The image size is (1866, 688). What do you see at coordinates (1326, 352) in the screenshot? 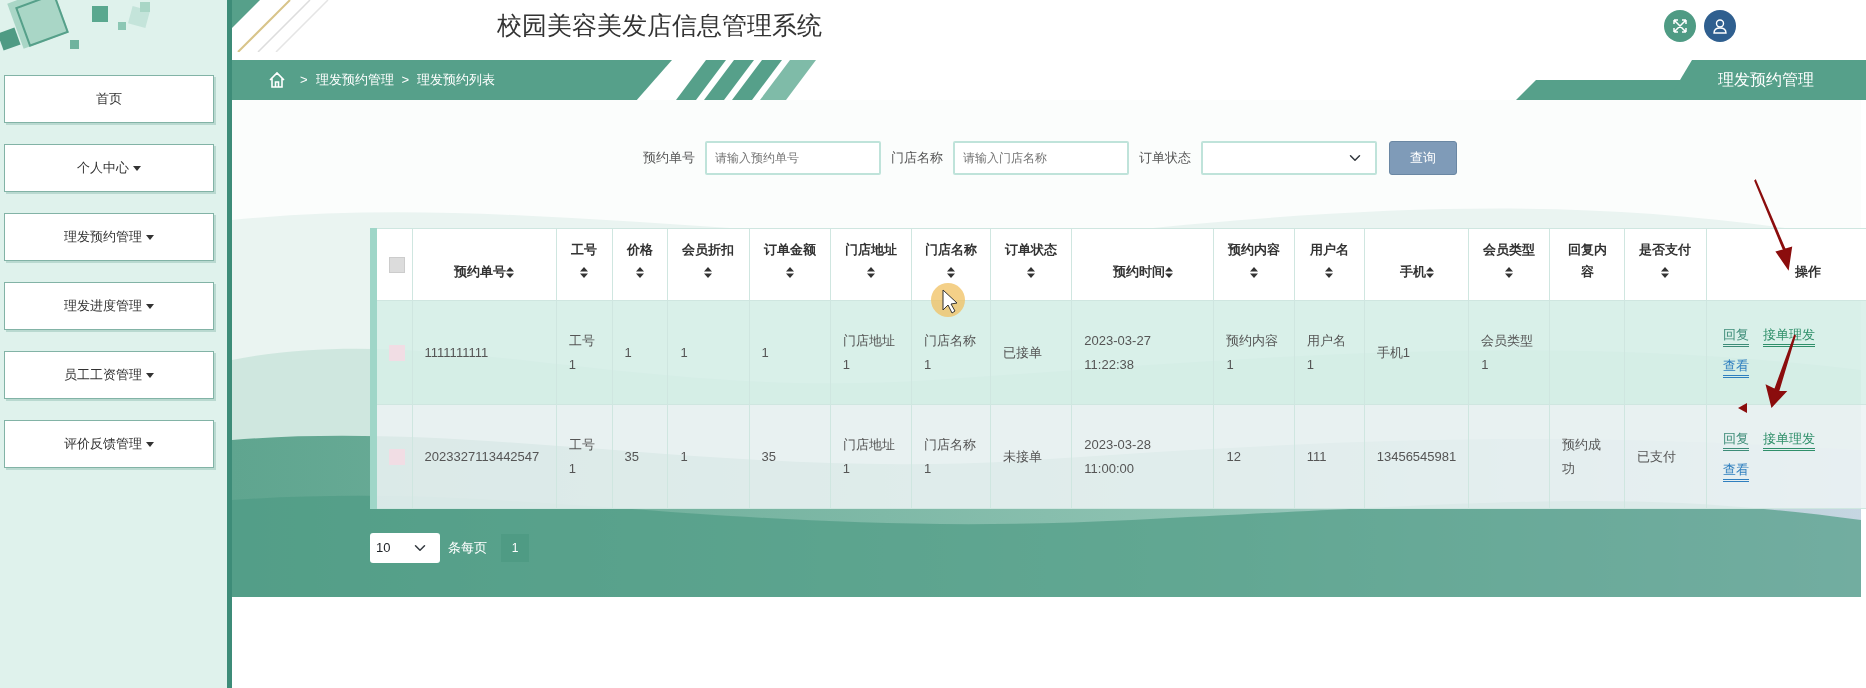
I see `table-cell: 用户名1` at bounding box center [1326, 352].